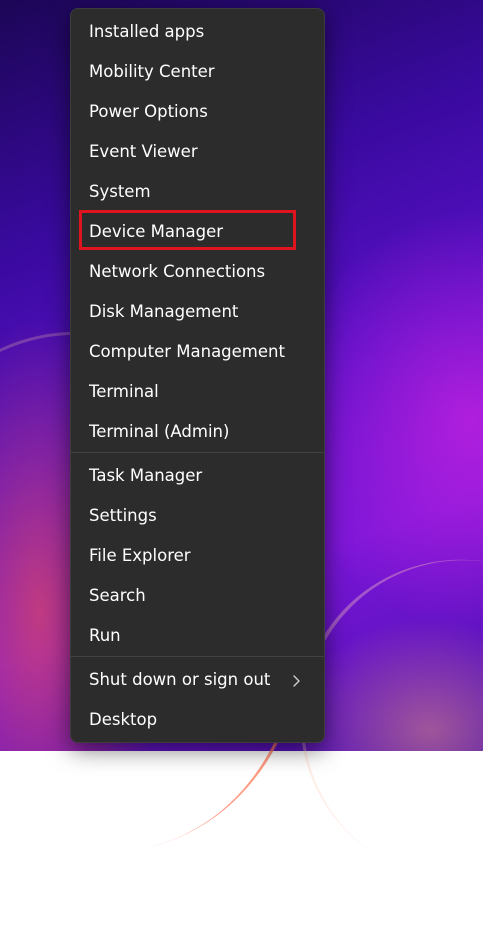 This screenshot has width=483, height=926. I want to click on menu-item-shut-down-or-sign-out: Shut down or sign out, so click(197, 680).